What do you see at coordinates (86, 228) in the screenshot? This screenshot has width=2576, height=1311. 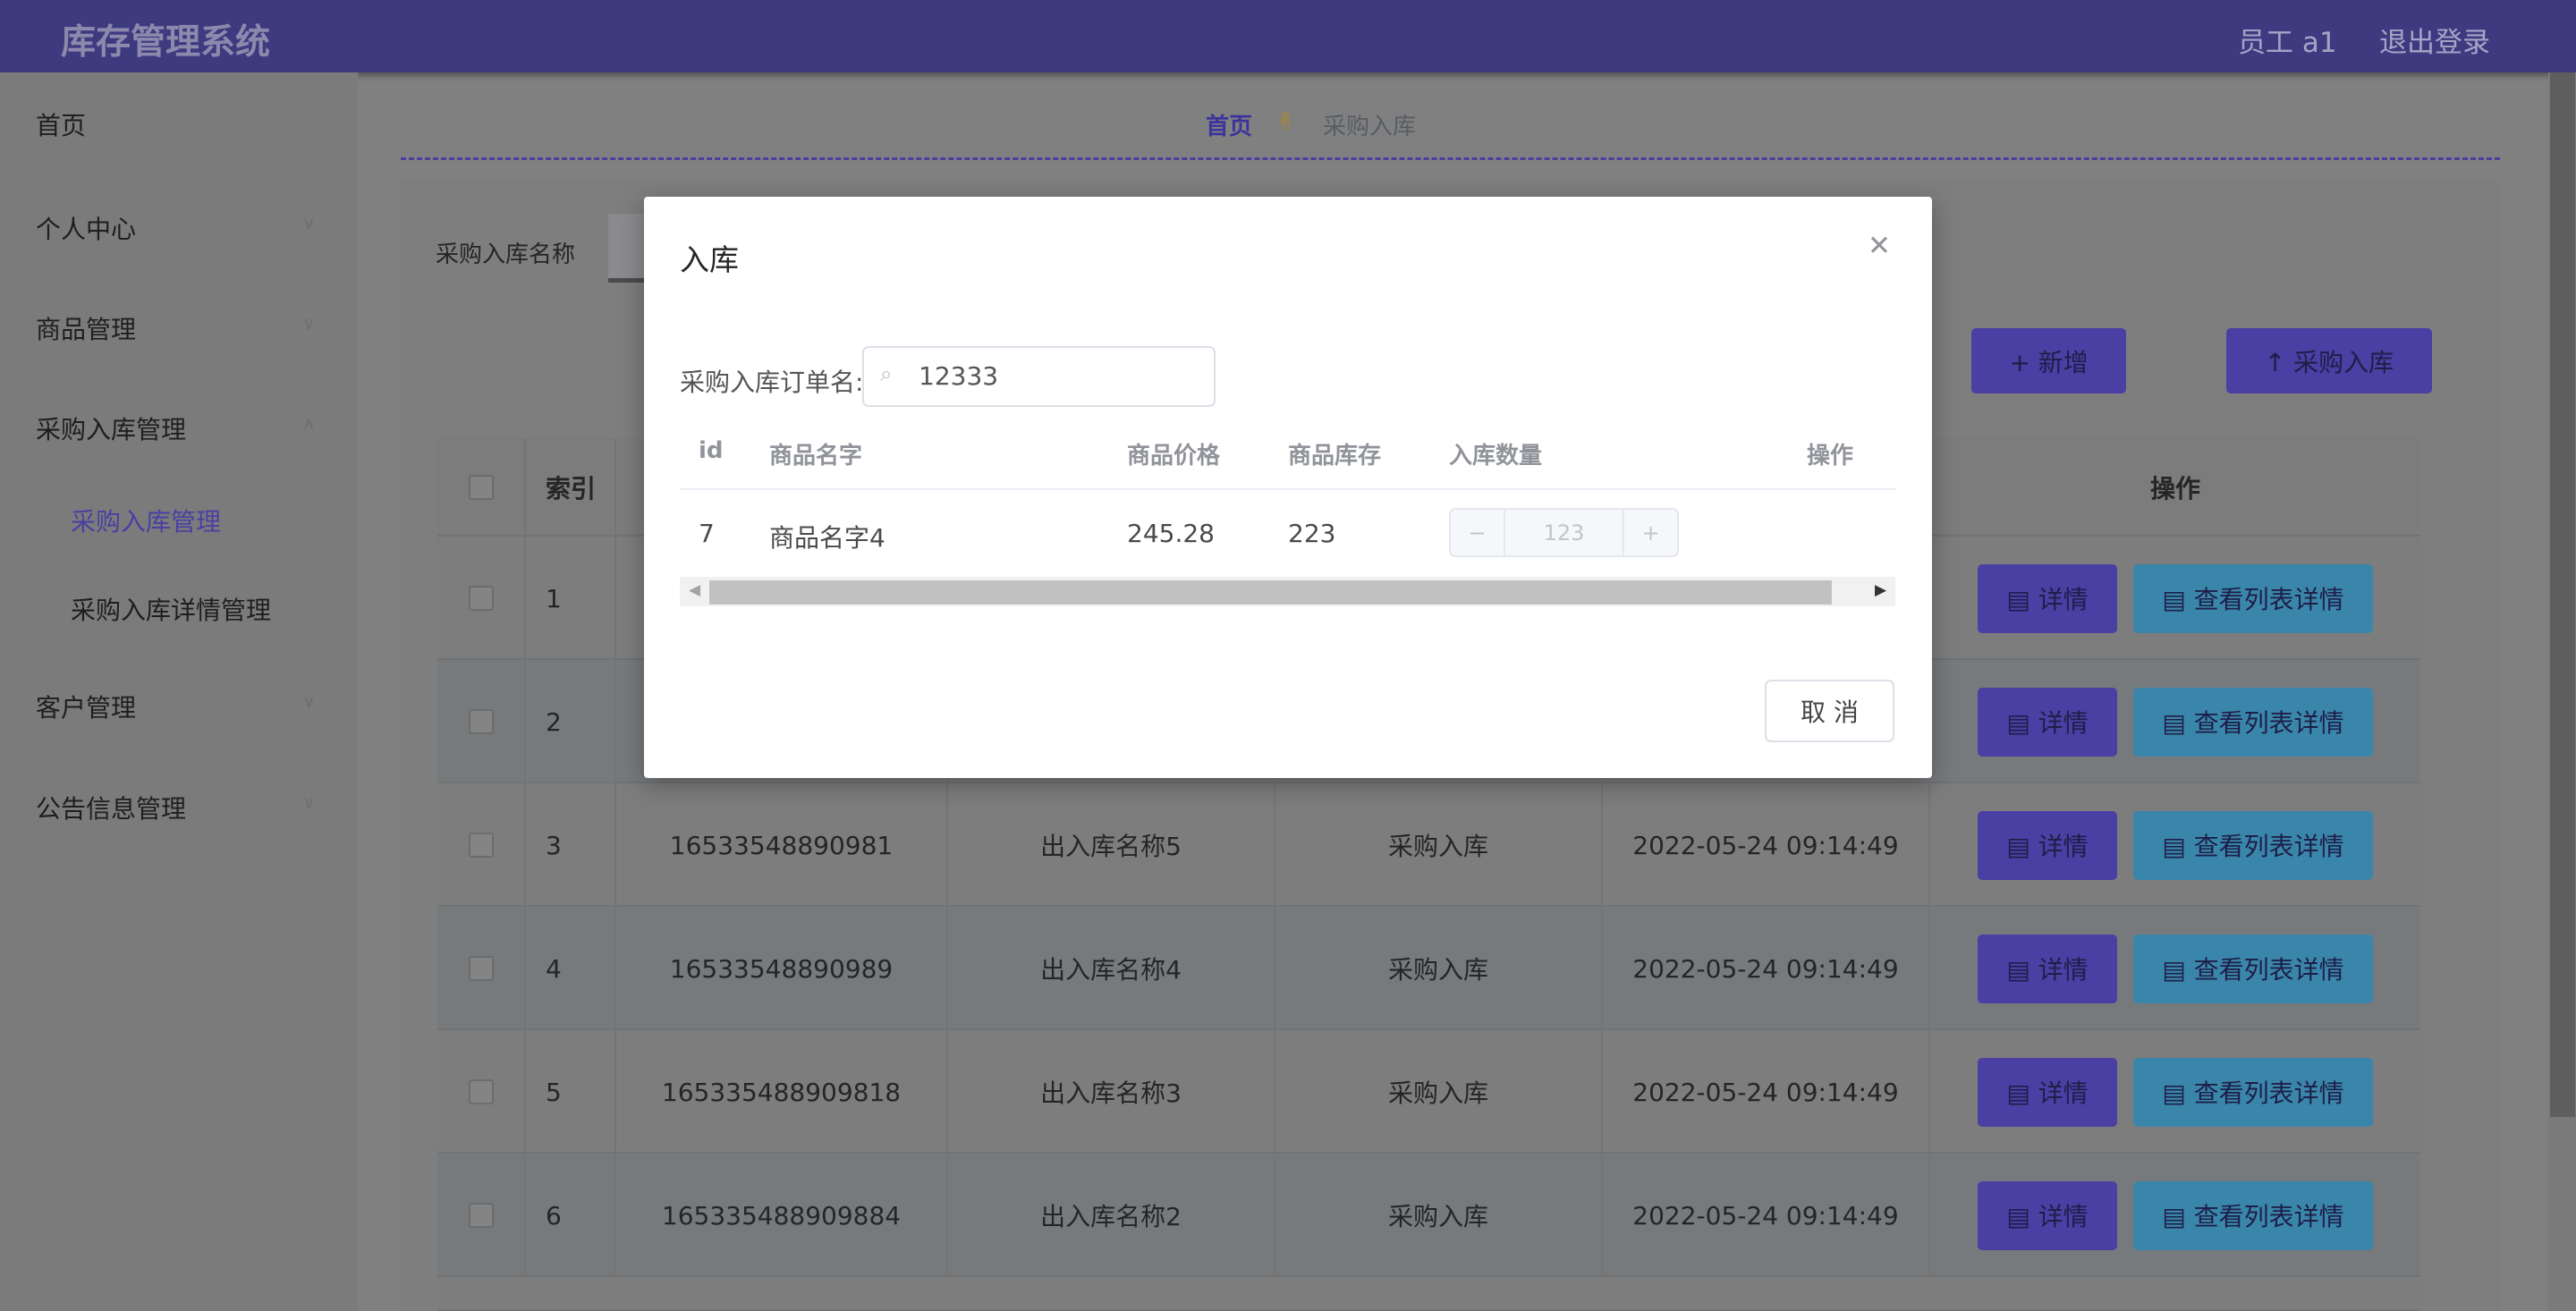 I see `sidebar-item-profile: 个人中心` at bounding box center [86, 228].